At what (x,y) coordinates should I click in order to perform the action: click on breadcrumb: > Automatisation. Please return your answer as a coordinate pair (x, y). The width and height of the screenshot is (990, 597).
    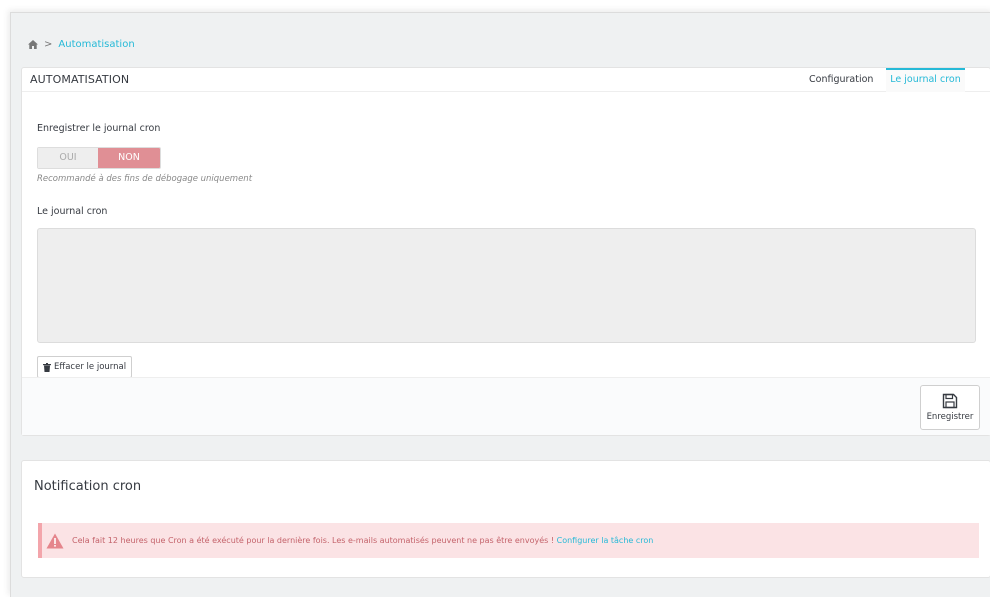
    Looking at the image, I should click on (81, 44).